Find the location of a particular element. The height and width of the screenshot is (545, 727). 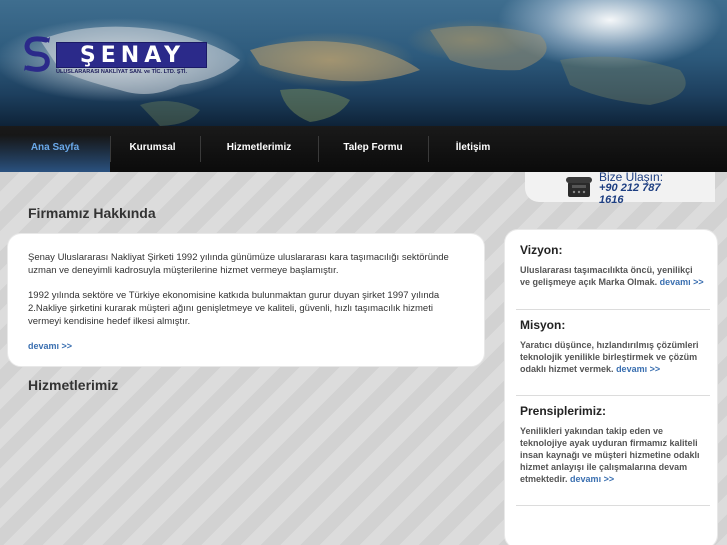

contact-phone-number: +90 212 787 1616 is located at coordinates (639, 194).